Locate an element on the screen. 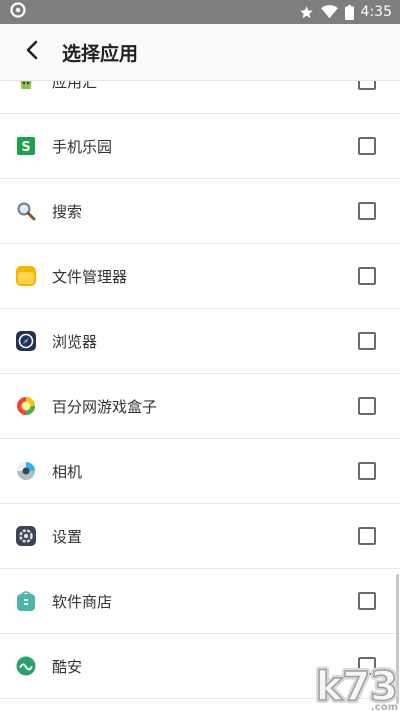 This screenshot has height=711, width=400. browser-icon is located at coordinates (26, 341).